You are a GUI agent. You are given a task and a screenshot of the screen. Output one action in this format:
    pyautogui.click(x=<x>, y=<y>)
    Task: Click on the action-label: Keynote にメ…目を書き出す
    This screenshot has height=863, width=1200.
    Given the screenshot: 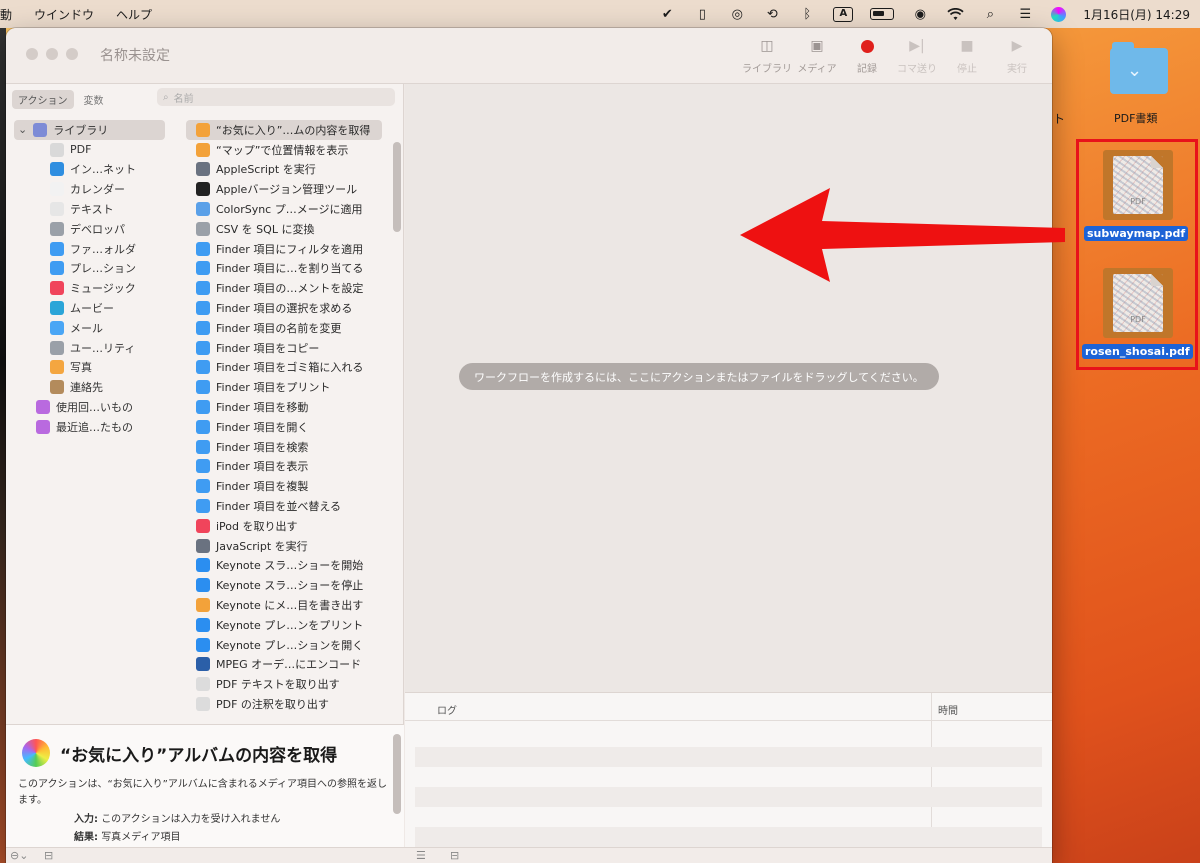 What is the action you would take?
    pyautogui.click(x=290, y=606)
    